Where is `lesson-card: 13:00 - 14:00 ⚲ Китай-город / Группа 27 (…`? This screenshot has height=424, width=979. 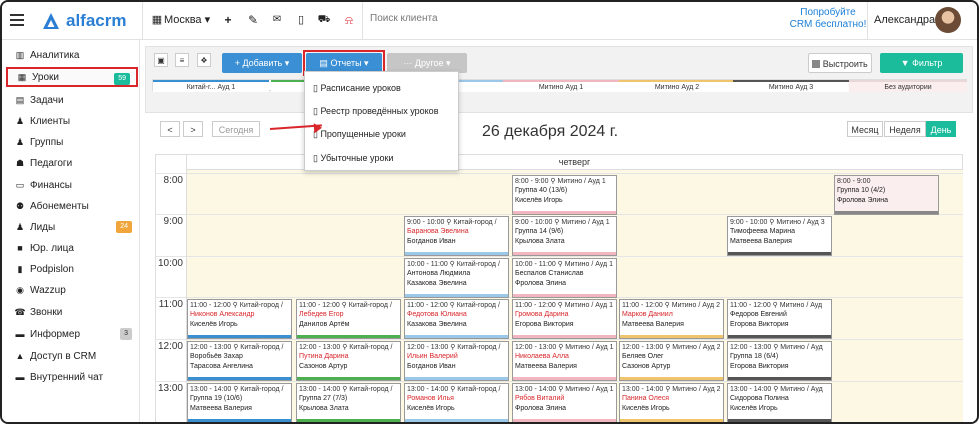 lesson-card: 13:00 - 14:00 ⚲ Китай-город / Группа 27 (… is located at coordinates (348, 402).